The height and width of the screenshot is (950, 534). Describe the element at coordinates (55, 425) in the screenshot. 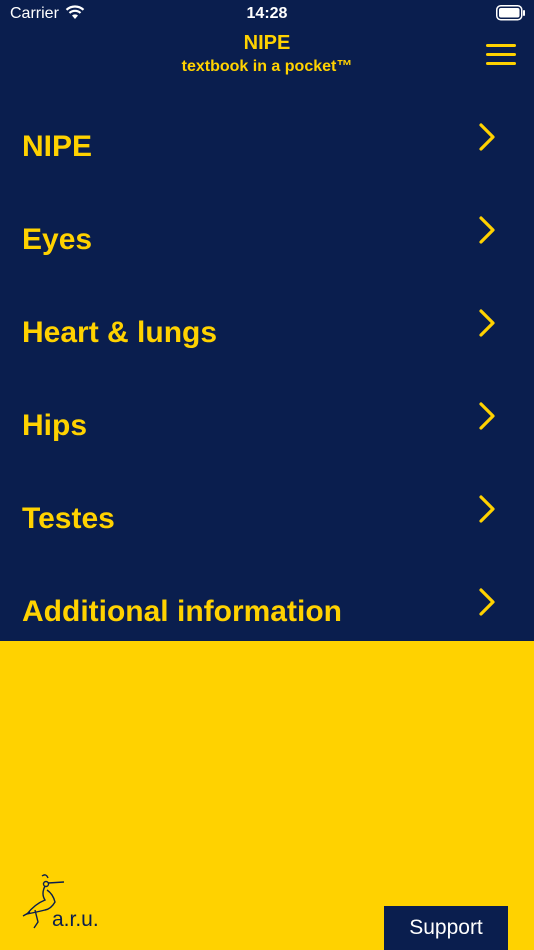

I see `list-item-label: Hips` at that location.